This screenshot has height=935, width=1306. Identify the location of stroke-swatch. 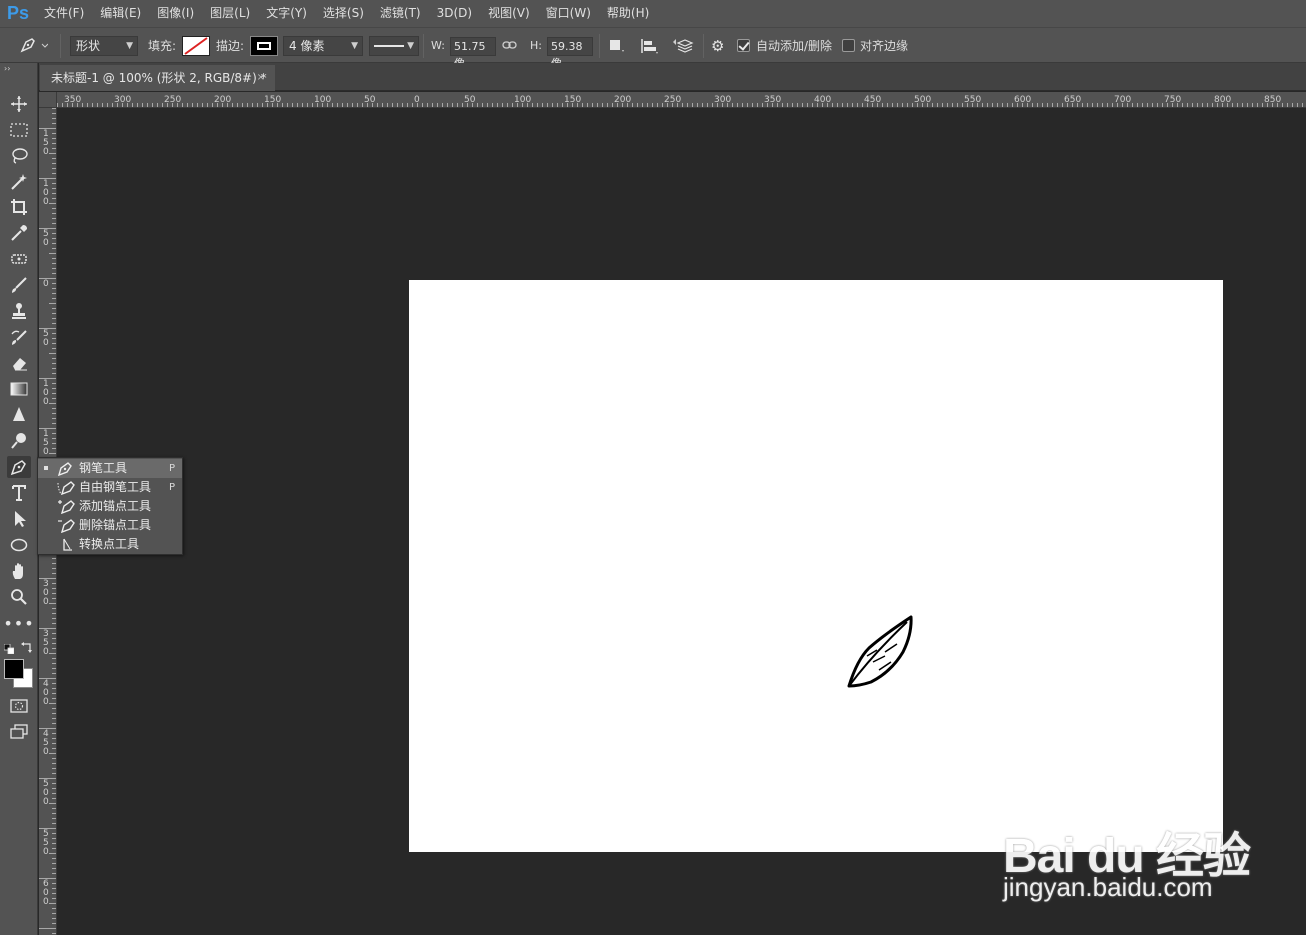
(264, 46).